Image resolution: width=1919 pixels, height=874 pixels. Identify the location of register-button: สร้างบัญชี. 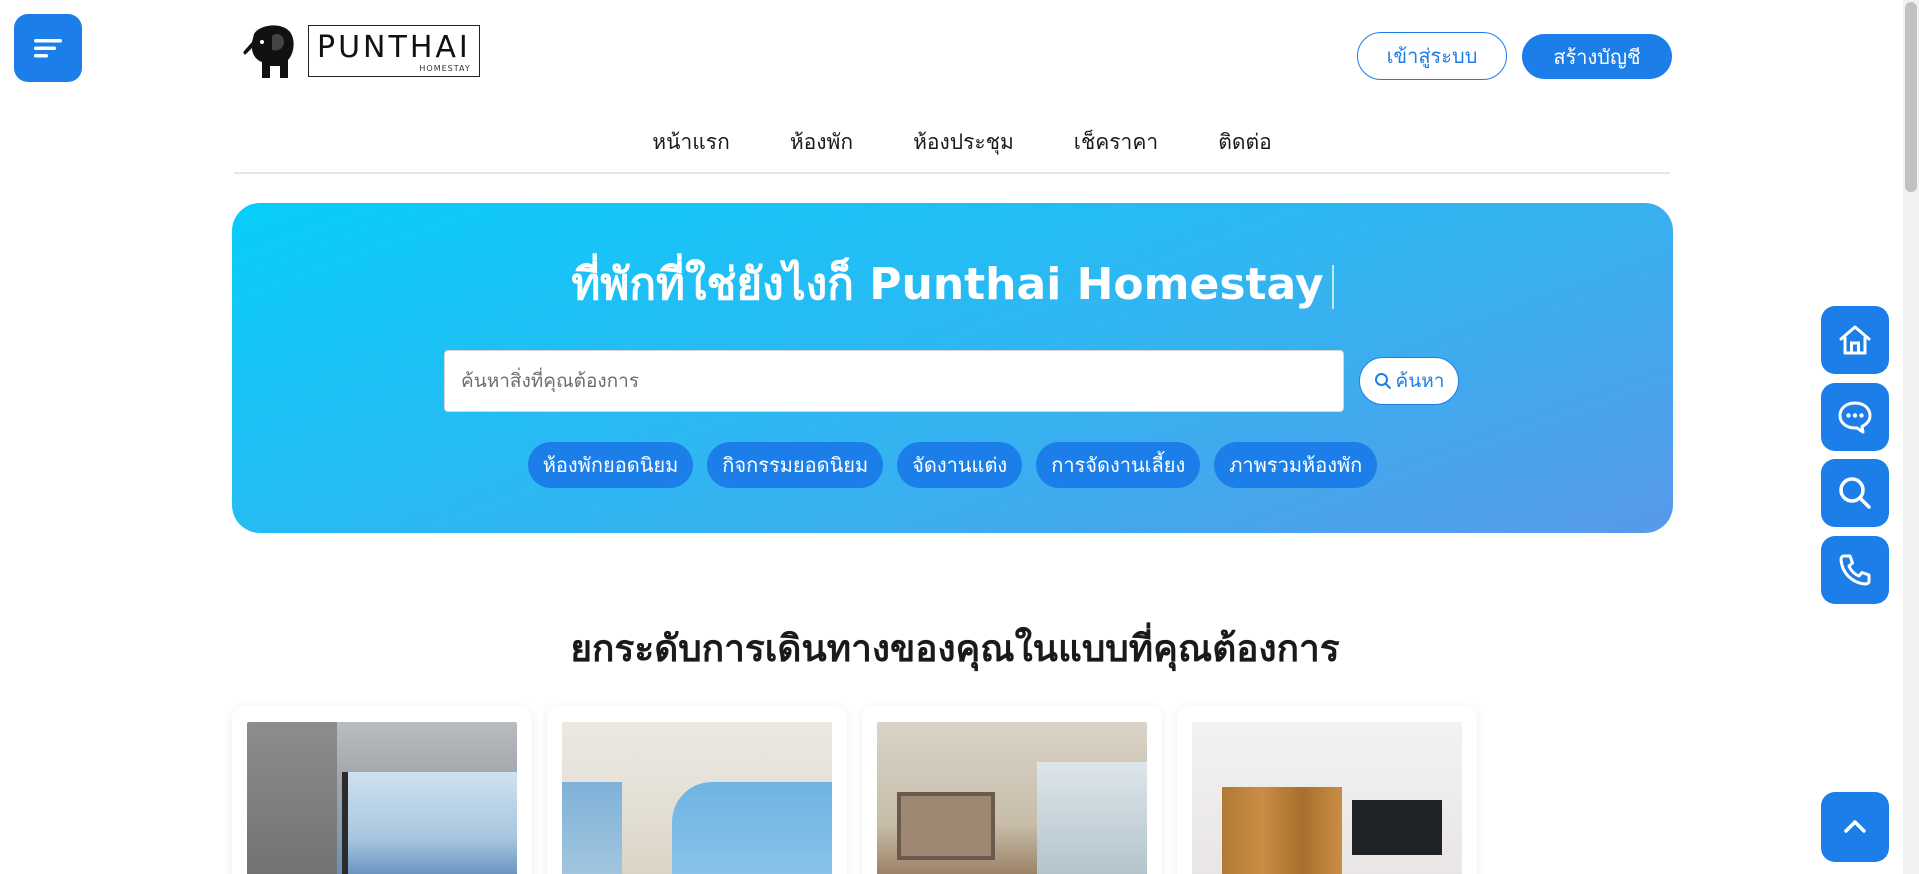
(1597, 56).